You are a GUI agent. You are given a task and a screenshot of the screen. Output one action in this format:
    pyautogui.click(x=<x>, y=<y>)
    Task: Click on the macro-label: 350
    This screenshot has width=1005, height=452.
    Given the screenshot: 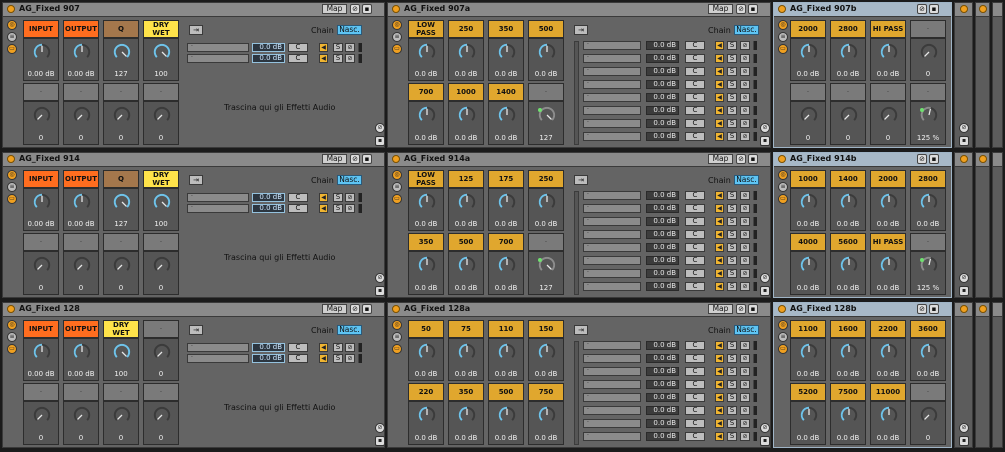 What is the action you would take?
    pyautogui.click(x=506, y=29)
    